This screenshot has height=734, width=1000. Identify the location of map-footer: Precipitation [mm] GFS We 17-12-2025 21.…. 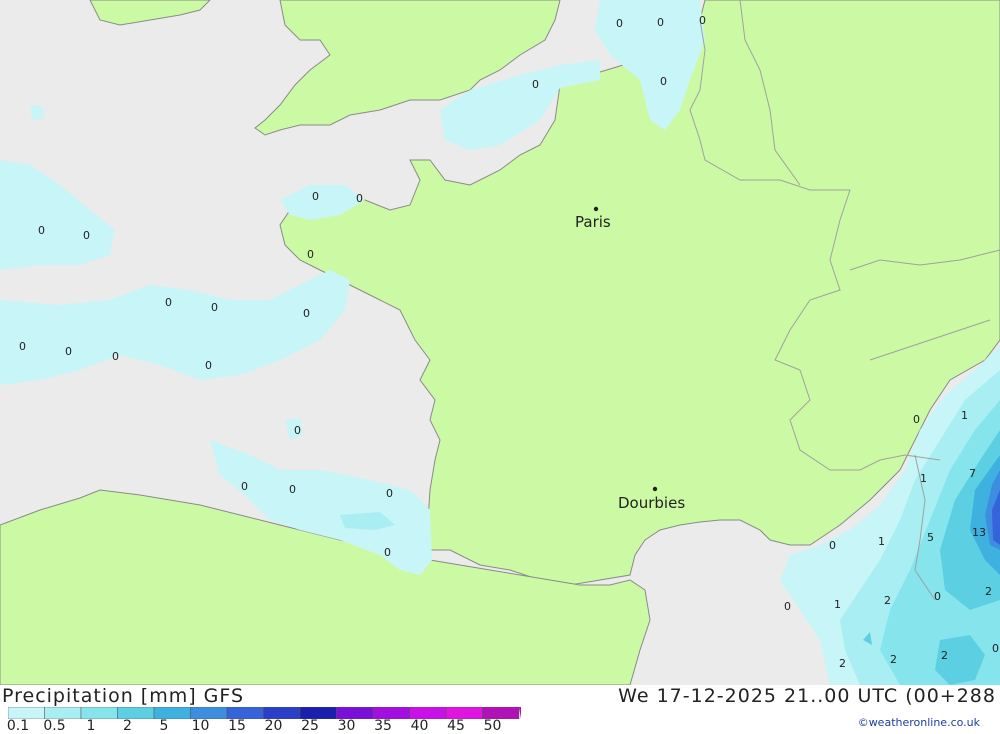
(500, 709).